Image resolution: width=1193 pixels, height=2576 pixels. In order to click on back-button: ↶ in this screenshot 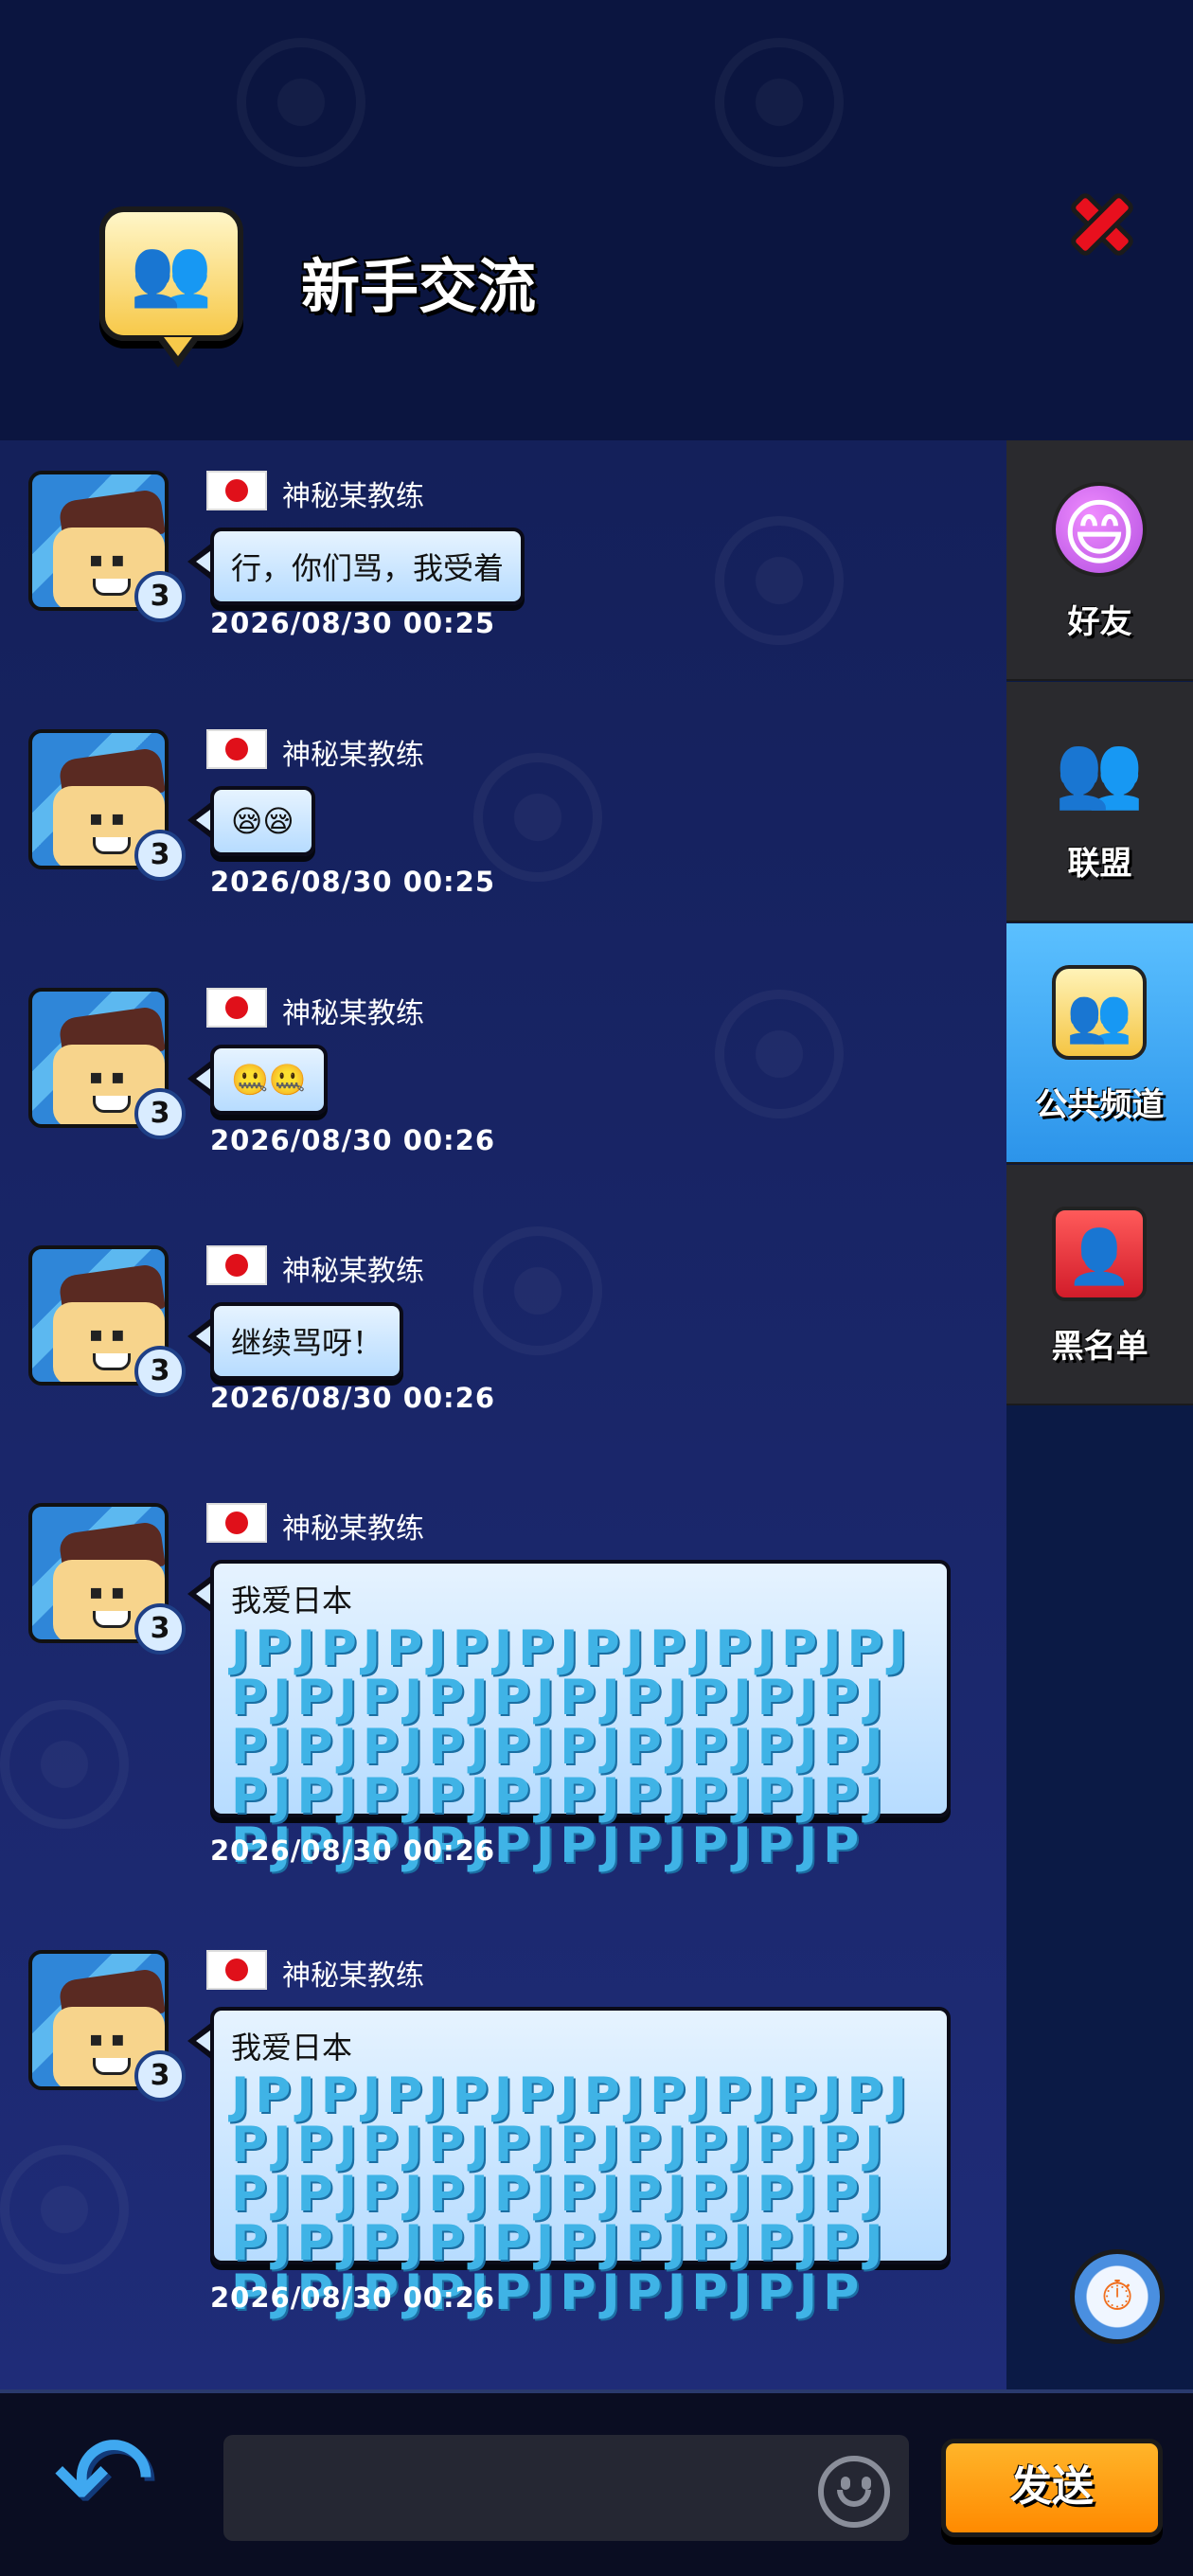, I will do `click(104, 2479)`.